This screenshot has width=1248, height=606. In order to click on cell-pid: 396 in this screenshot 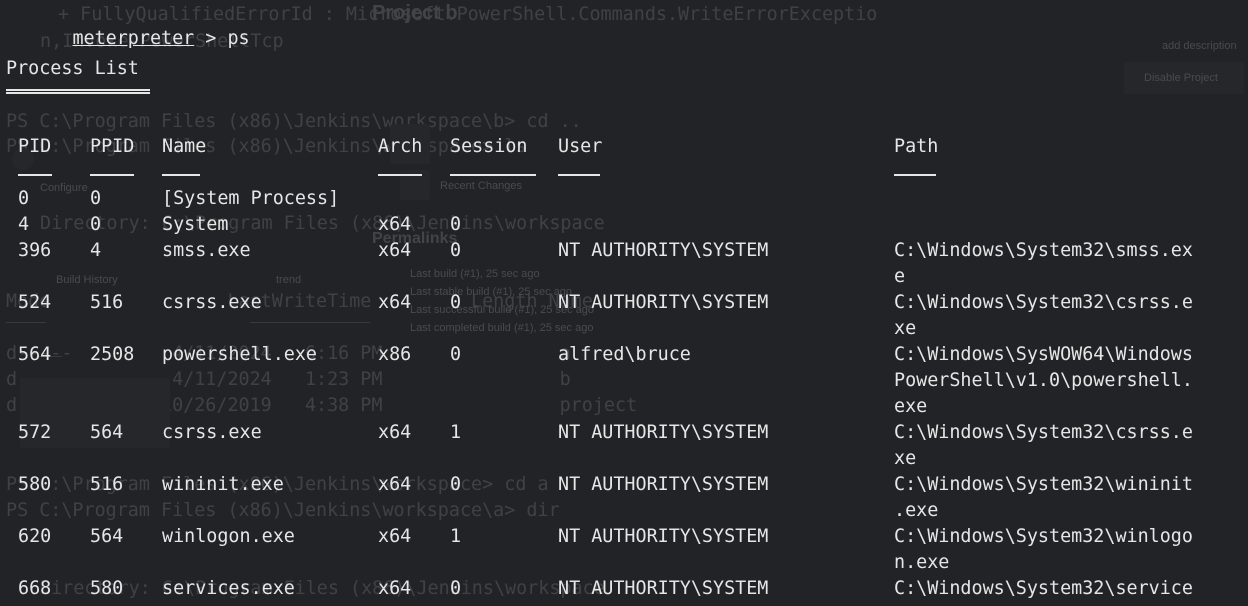, I will do `click(35, 250)`.